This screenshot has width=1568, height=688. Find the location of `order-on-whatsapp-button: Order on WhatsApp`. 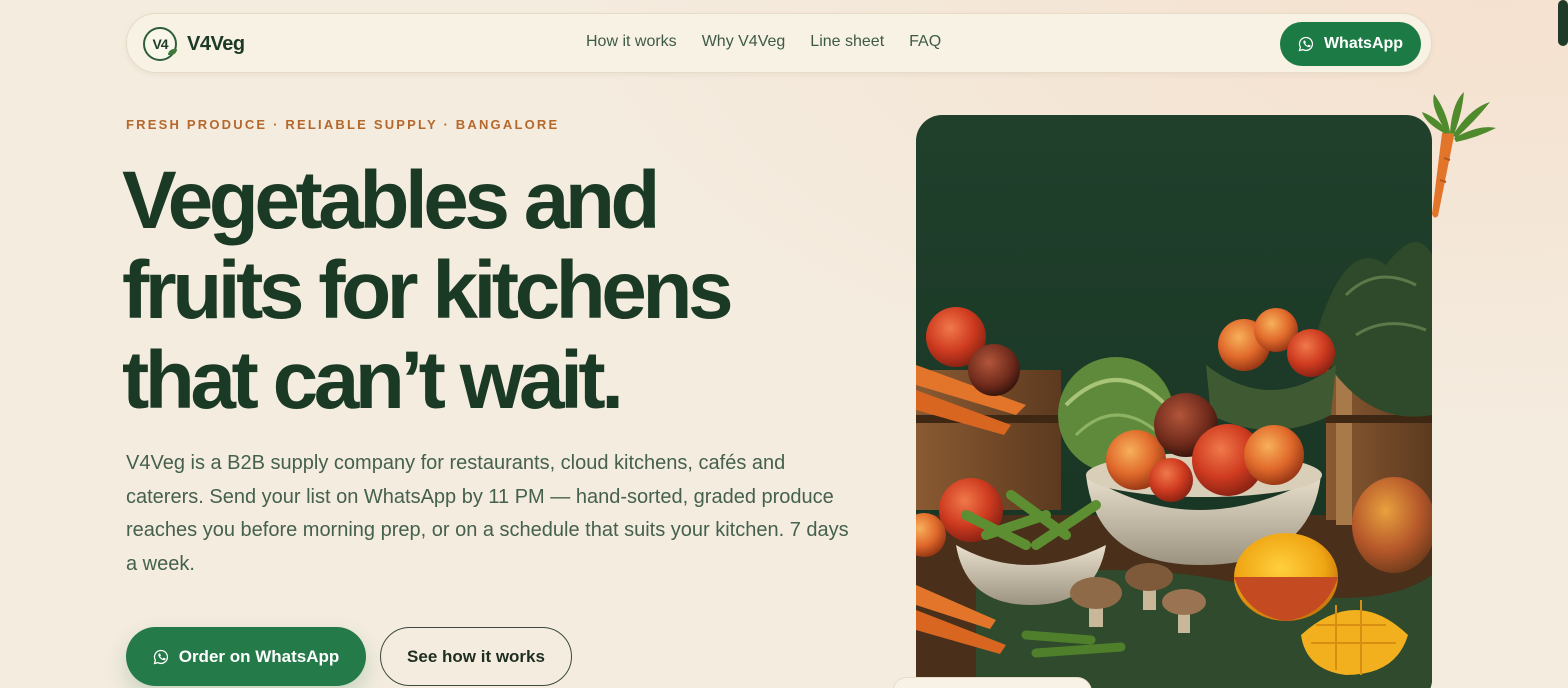

order-on-whatsapp-button: Order on WhatsApp is located at coordinates (246, 656).